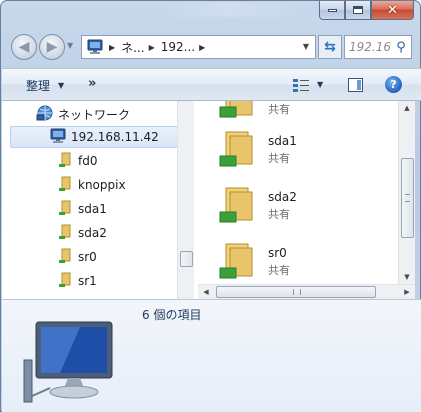 Image resolution: width=421 pixels, height=412 pixels. Describe the element at coordinates (102, 185) in the screenshot. I see `nav-item-label: knoppix` at that location.